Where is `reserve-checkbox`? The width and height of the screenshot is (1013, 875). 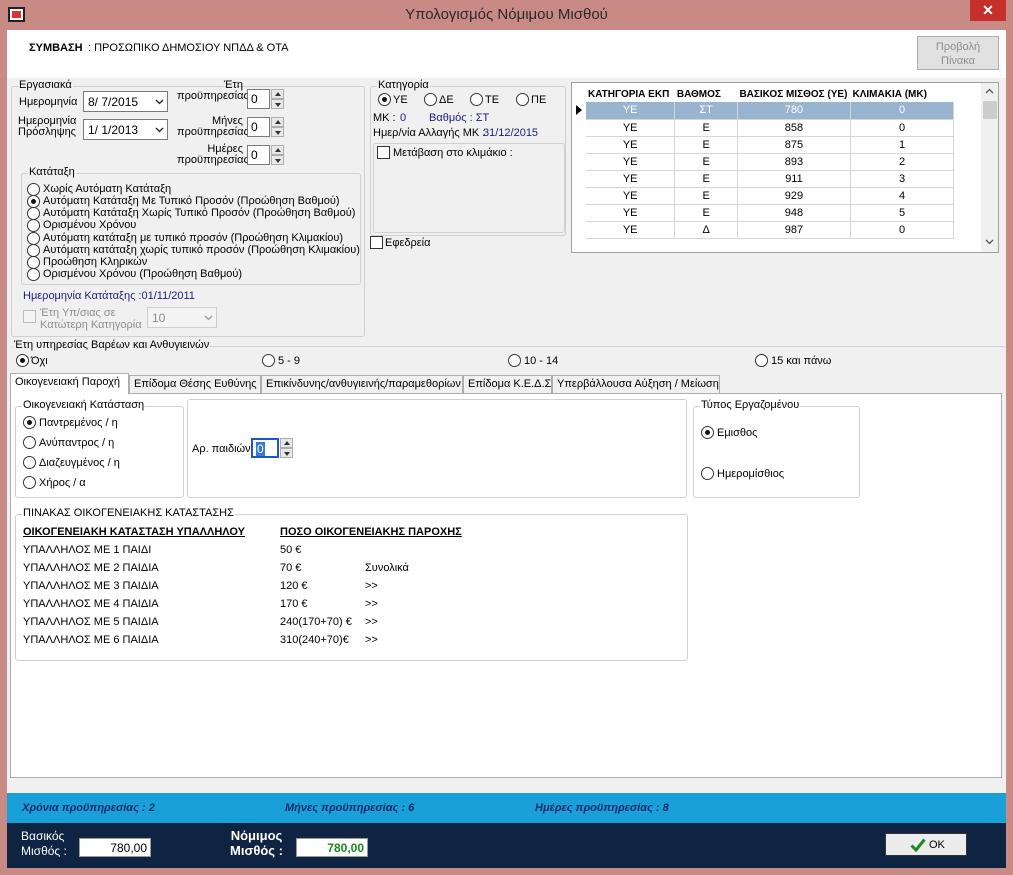
reserve-checkbox is located at coordinates (376, 242).